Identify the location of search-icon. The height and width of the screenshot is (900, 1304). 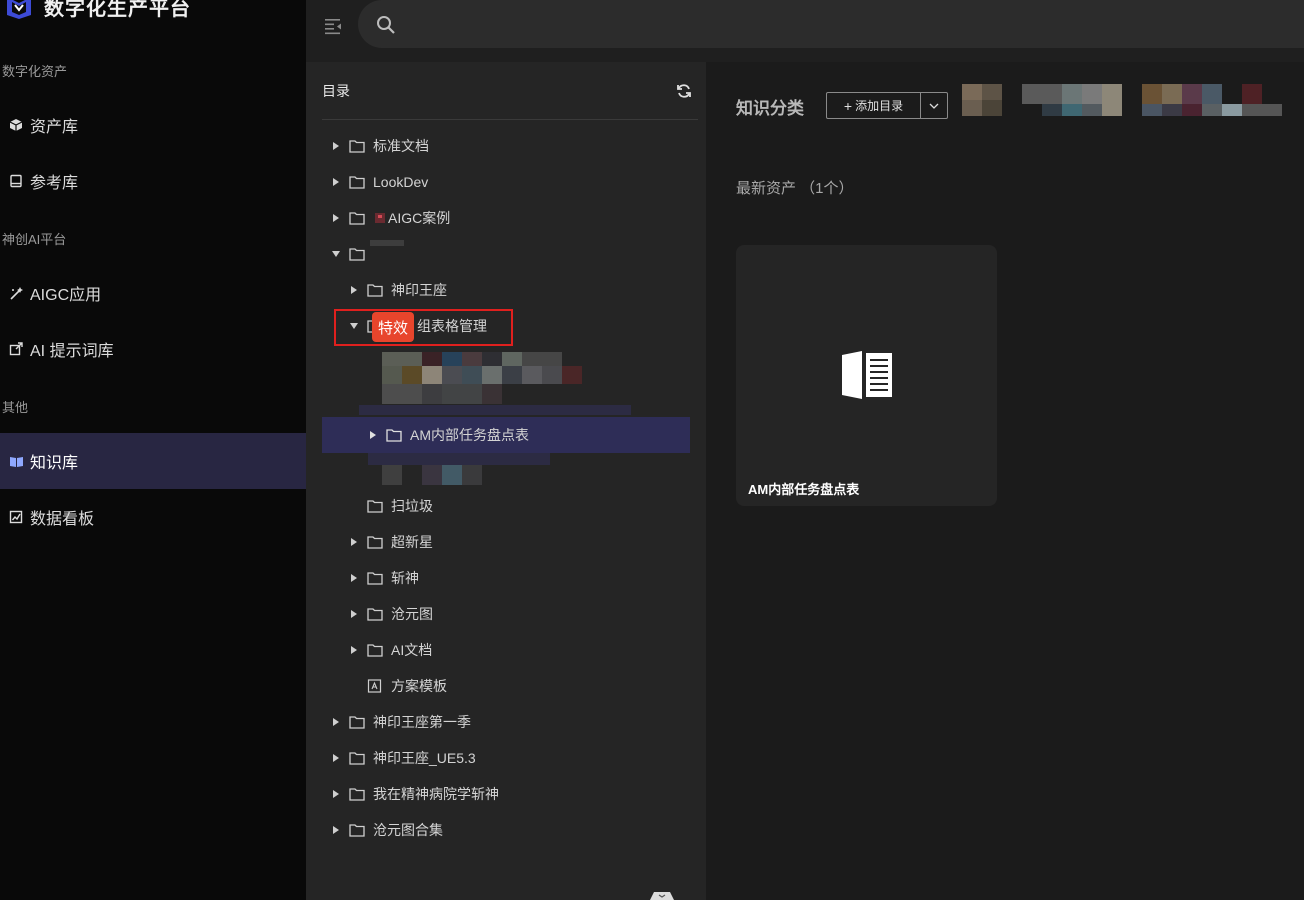
(386, 25).